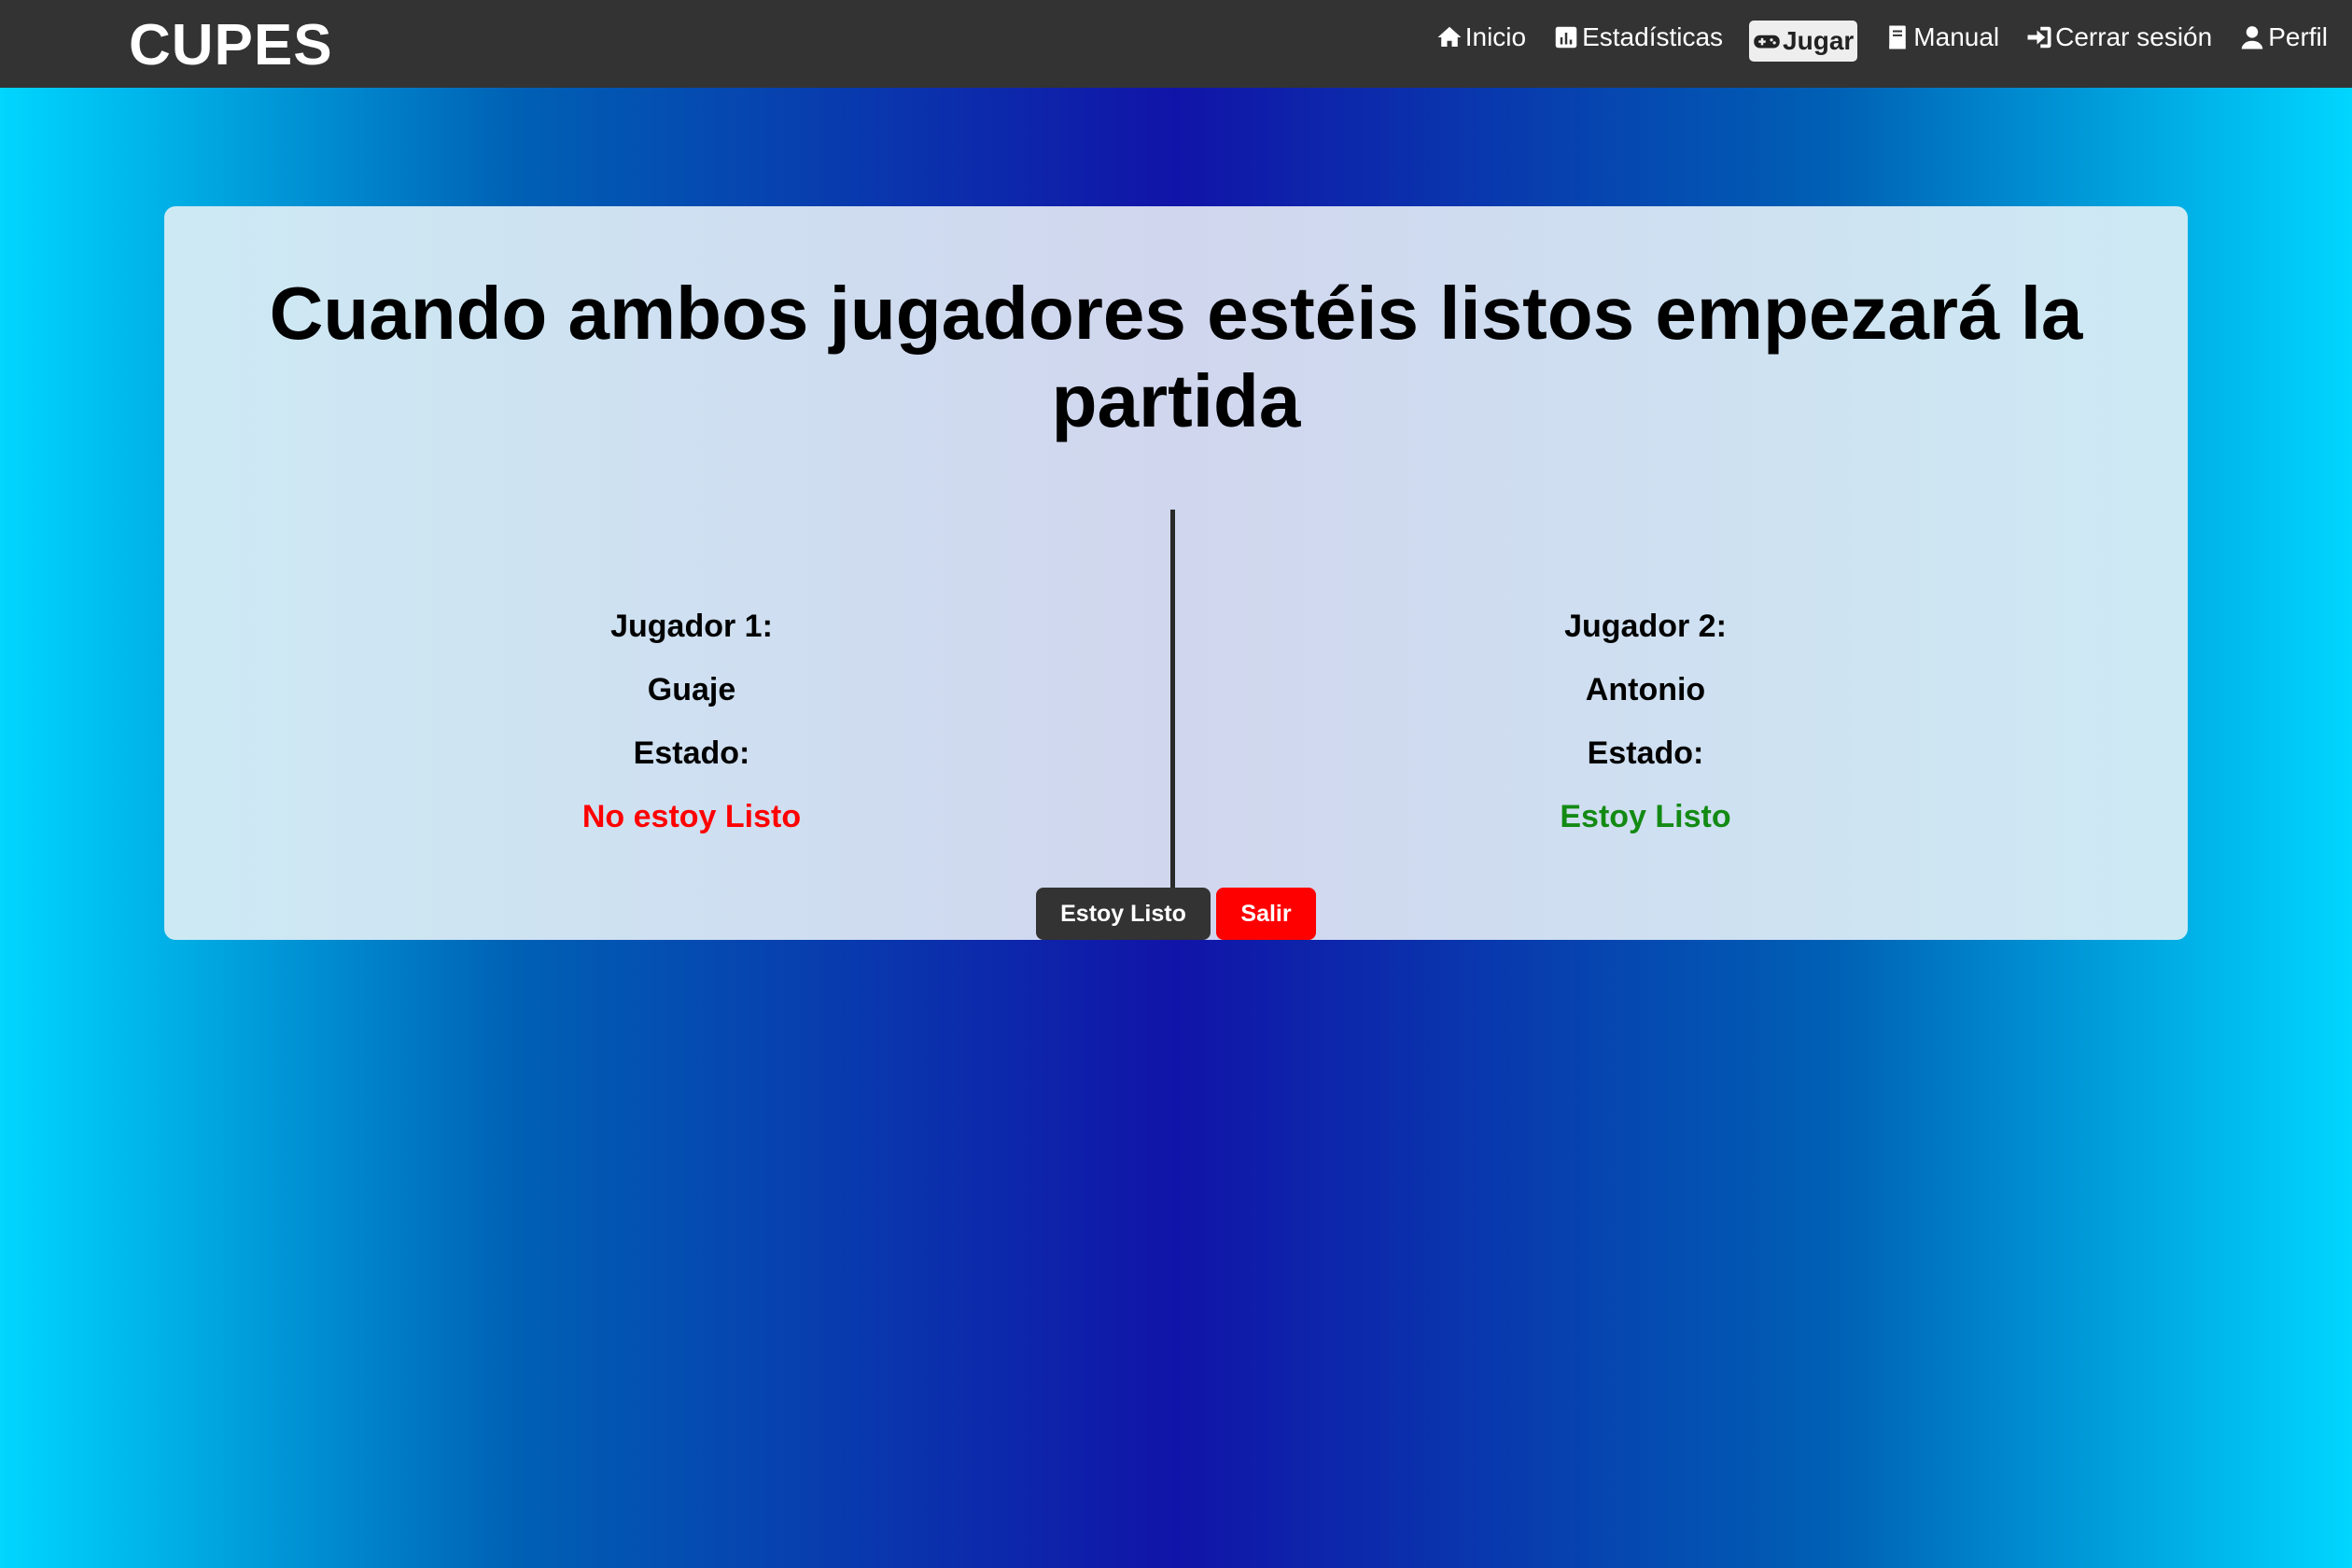  I want to click on nav-item-jugar: Jugar, so click(1803, 41).